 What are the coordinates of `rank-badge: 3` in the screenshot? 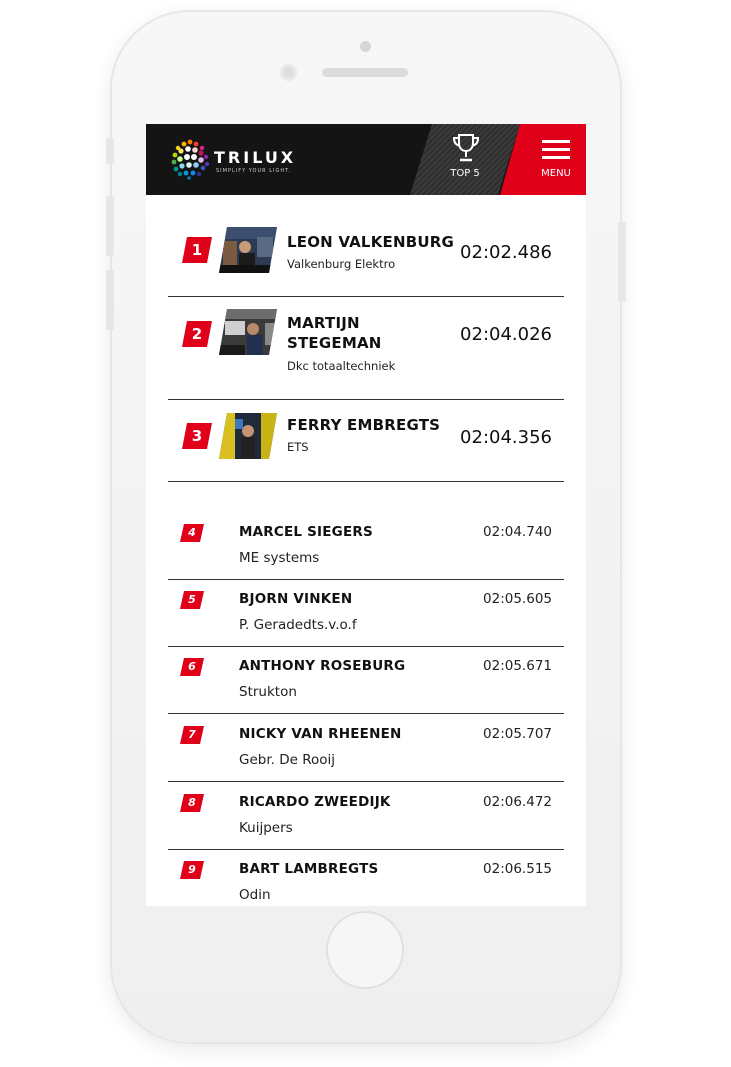 It's located at (197, 436).